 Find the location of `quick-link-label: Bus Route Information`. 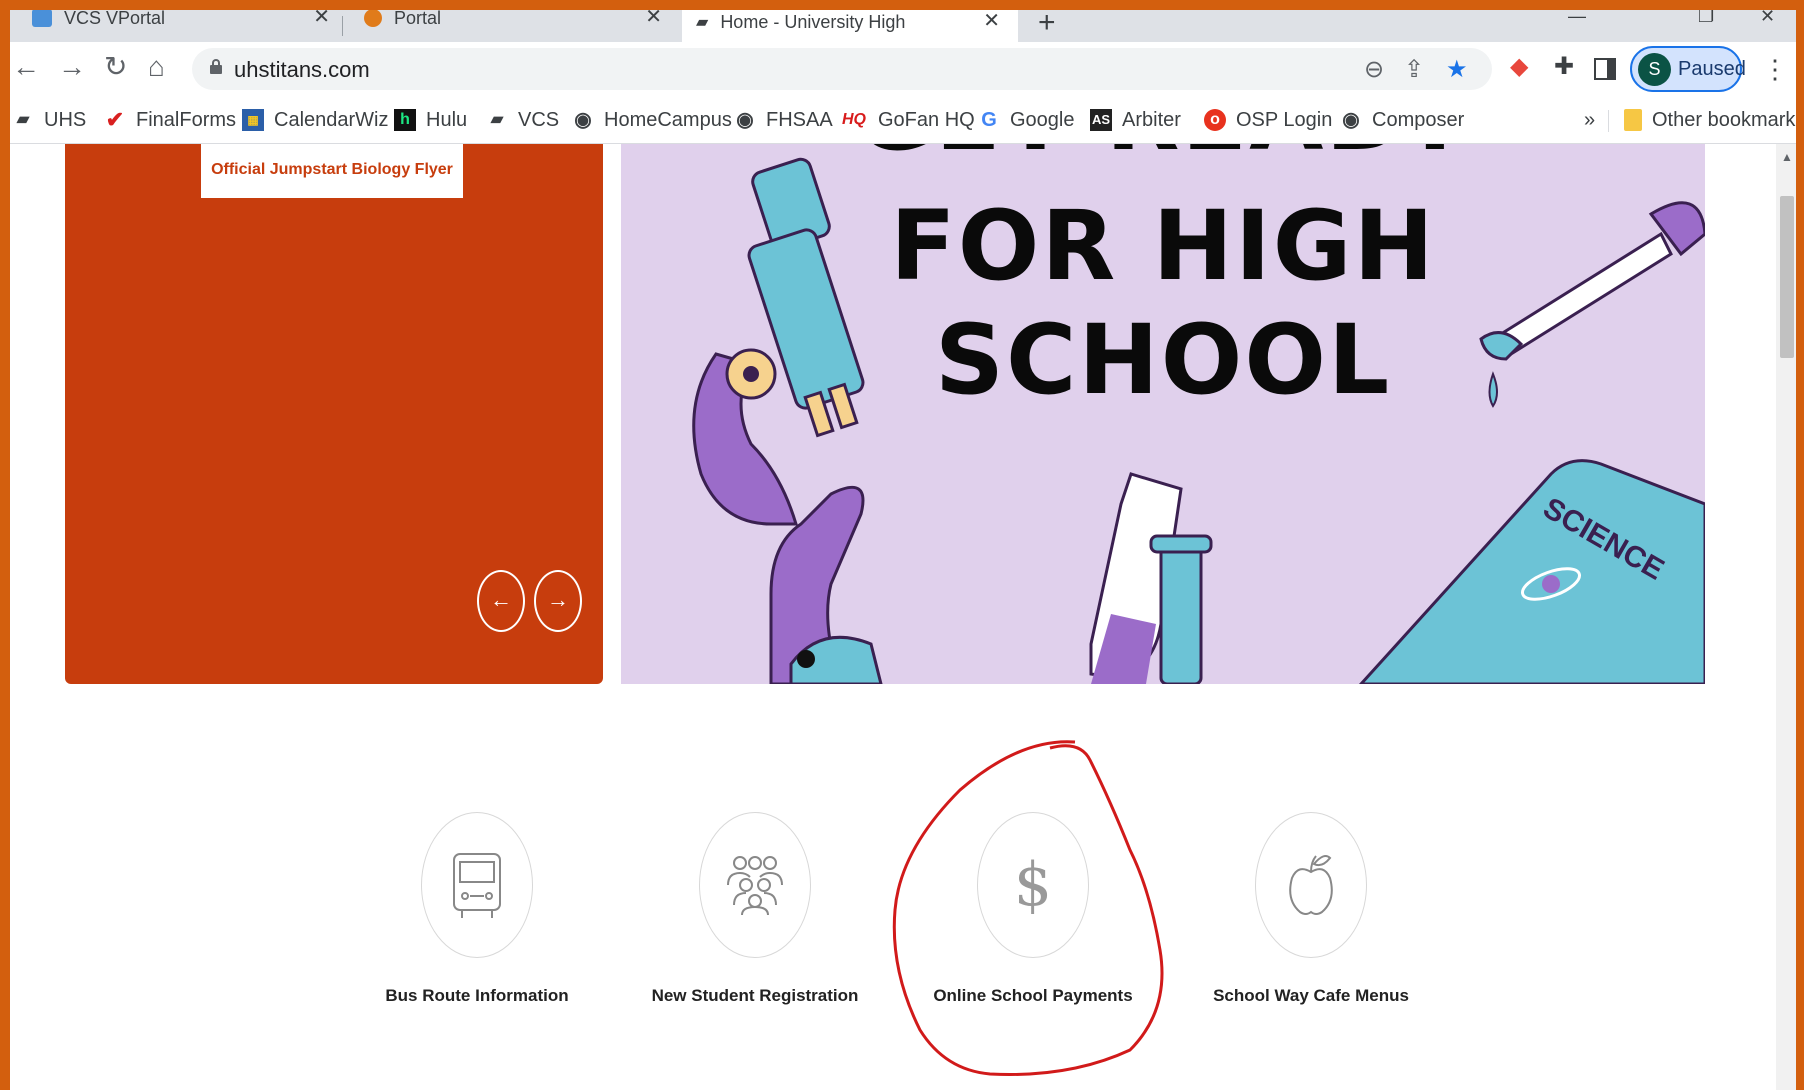

quick-link-label: Bus Route Information is located at coordinates (477, 996).